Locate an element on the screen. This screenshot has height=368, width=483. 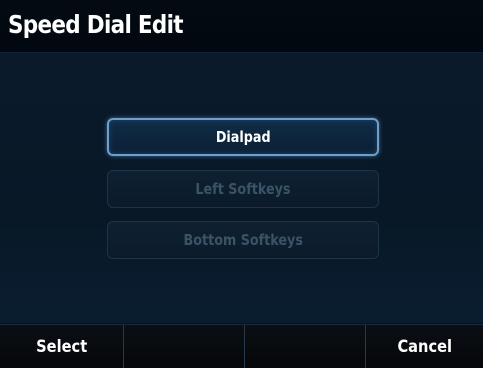
menu-item-label: Bottom Softkeys is located at coordinates (243, 240).